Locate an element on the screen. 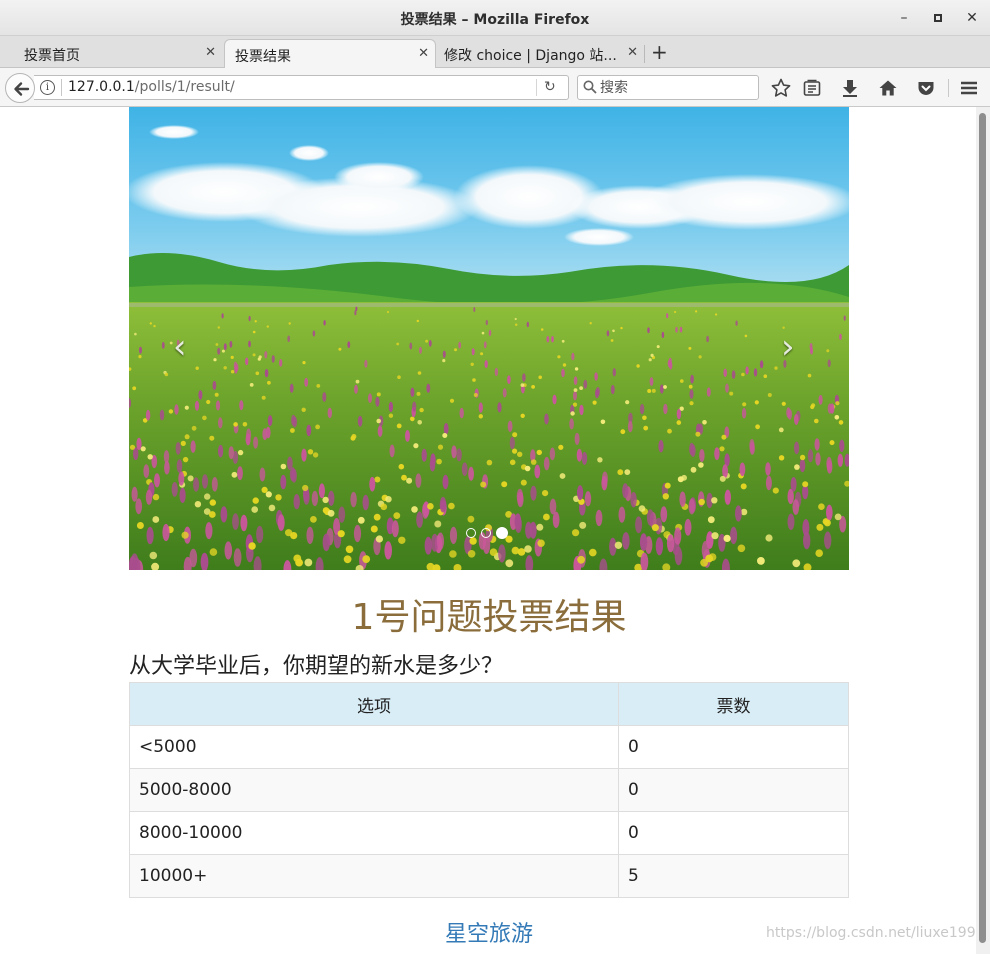 The image size is (990, 954). page-title: 1号问题投票结果 is located at coordinates (489, 617).